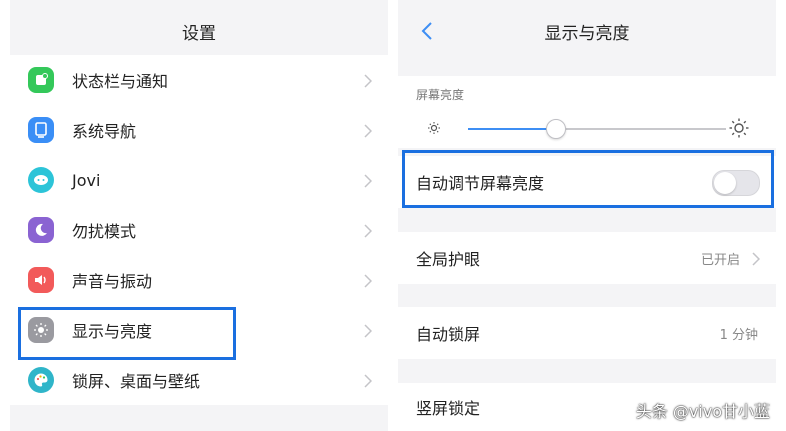 Image resolution: width=786 pixels, height=431 pixels. I want to click on auto-brightness-row: 自动调节屏幕亮度, so click(587, 182).